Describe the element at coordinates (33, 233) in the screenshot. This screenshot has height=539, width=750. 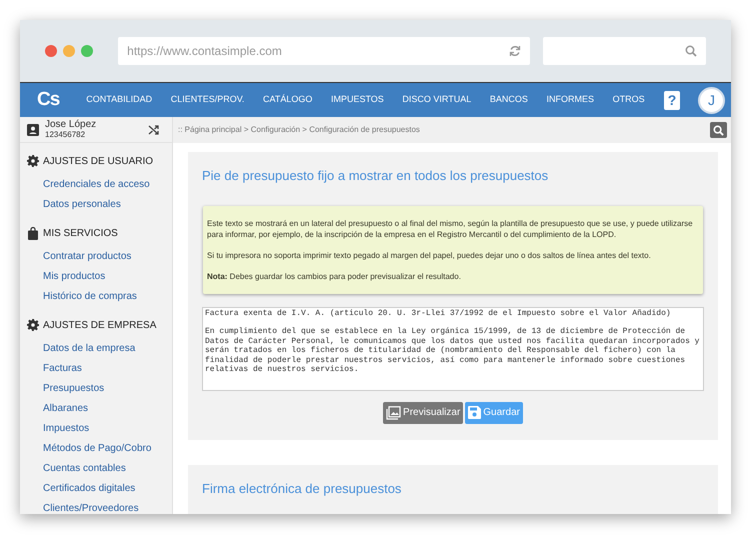
I see `bag-icon` at that location.